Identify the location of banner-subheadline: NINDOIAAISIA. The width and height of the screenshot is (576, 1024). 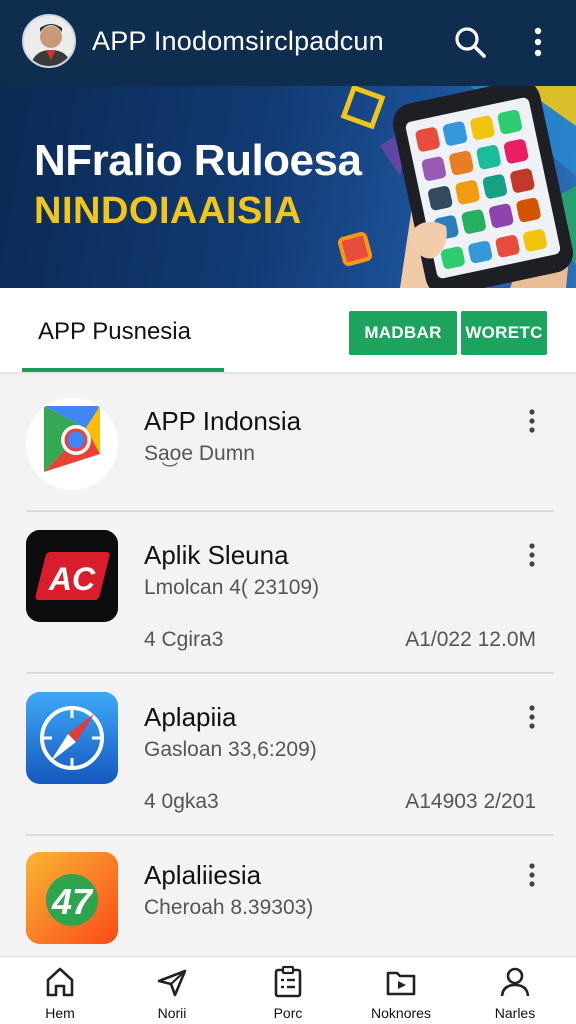
(168, 211).